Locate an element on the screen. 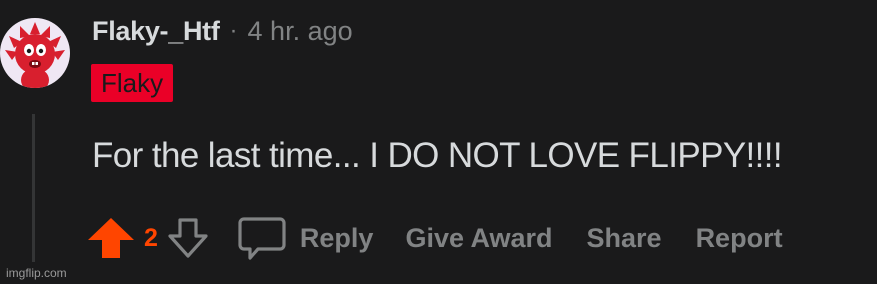 This screenshot has height=284, width=877. share-button: Share is located at coordinates (624, 238).